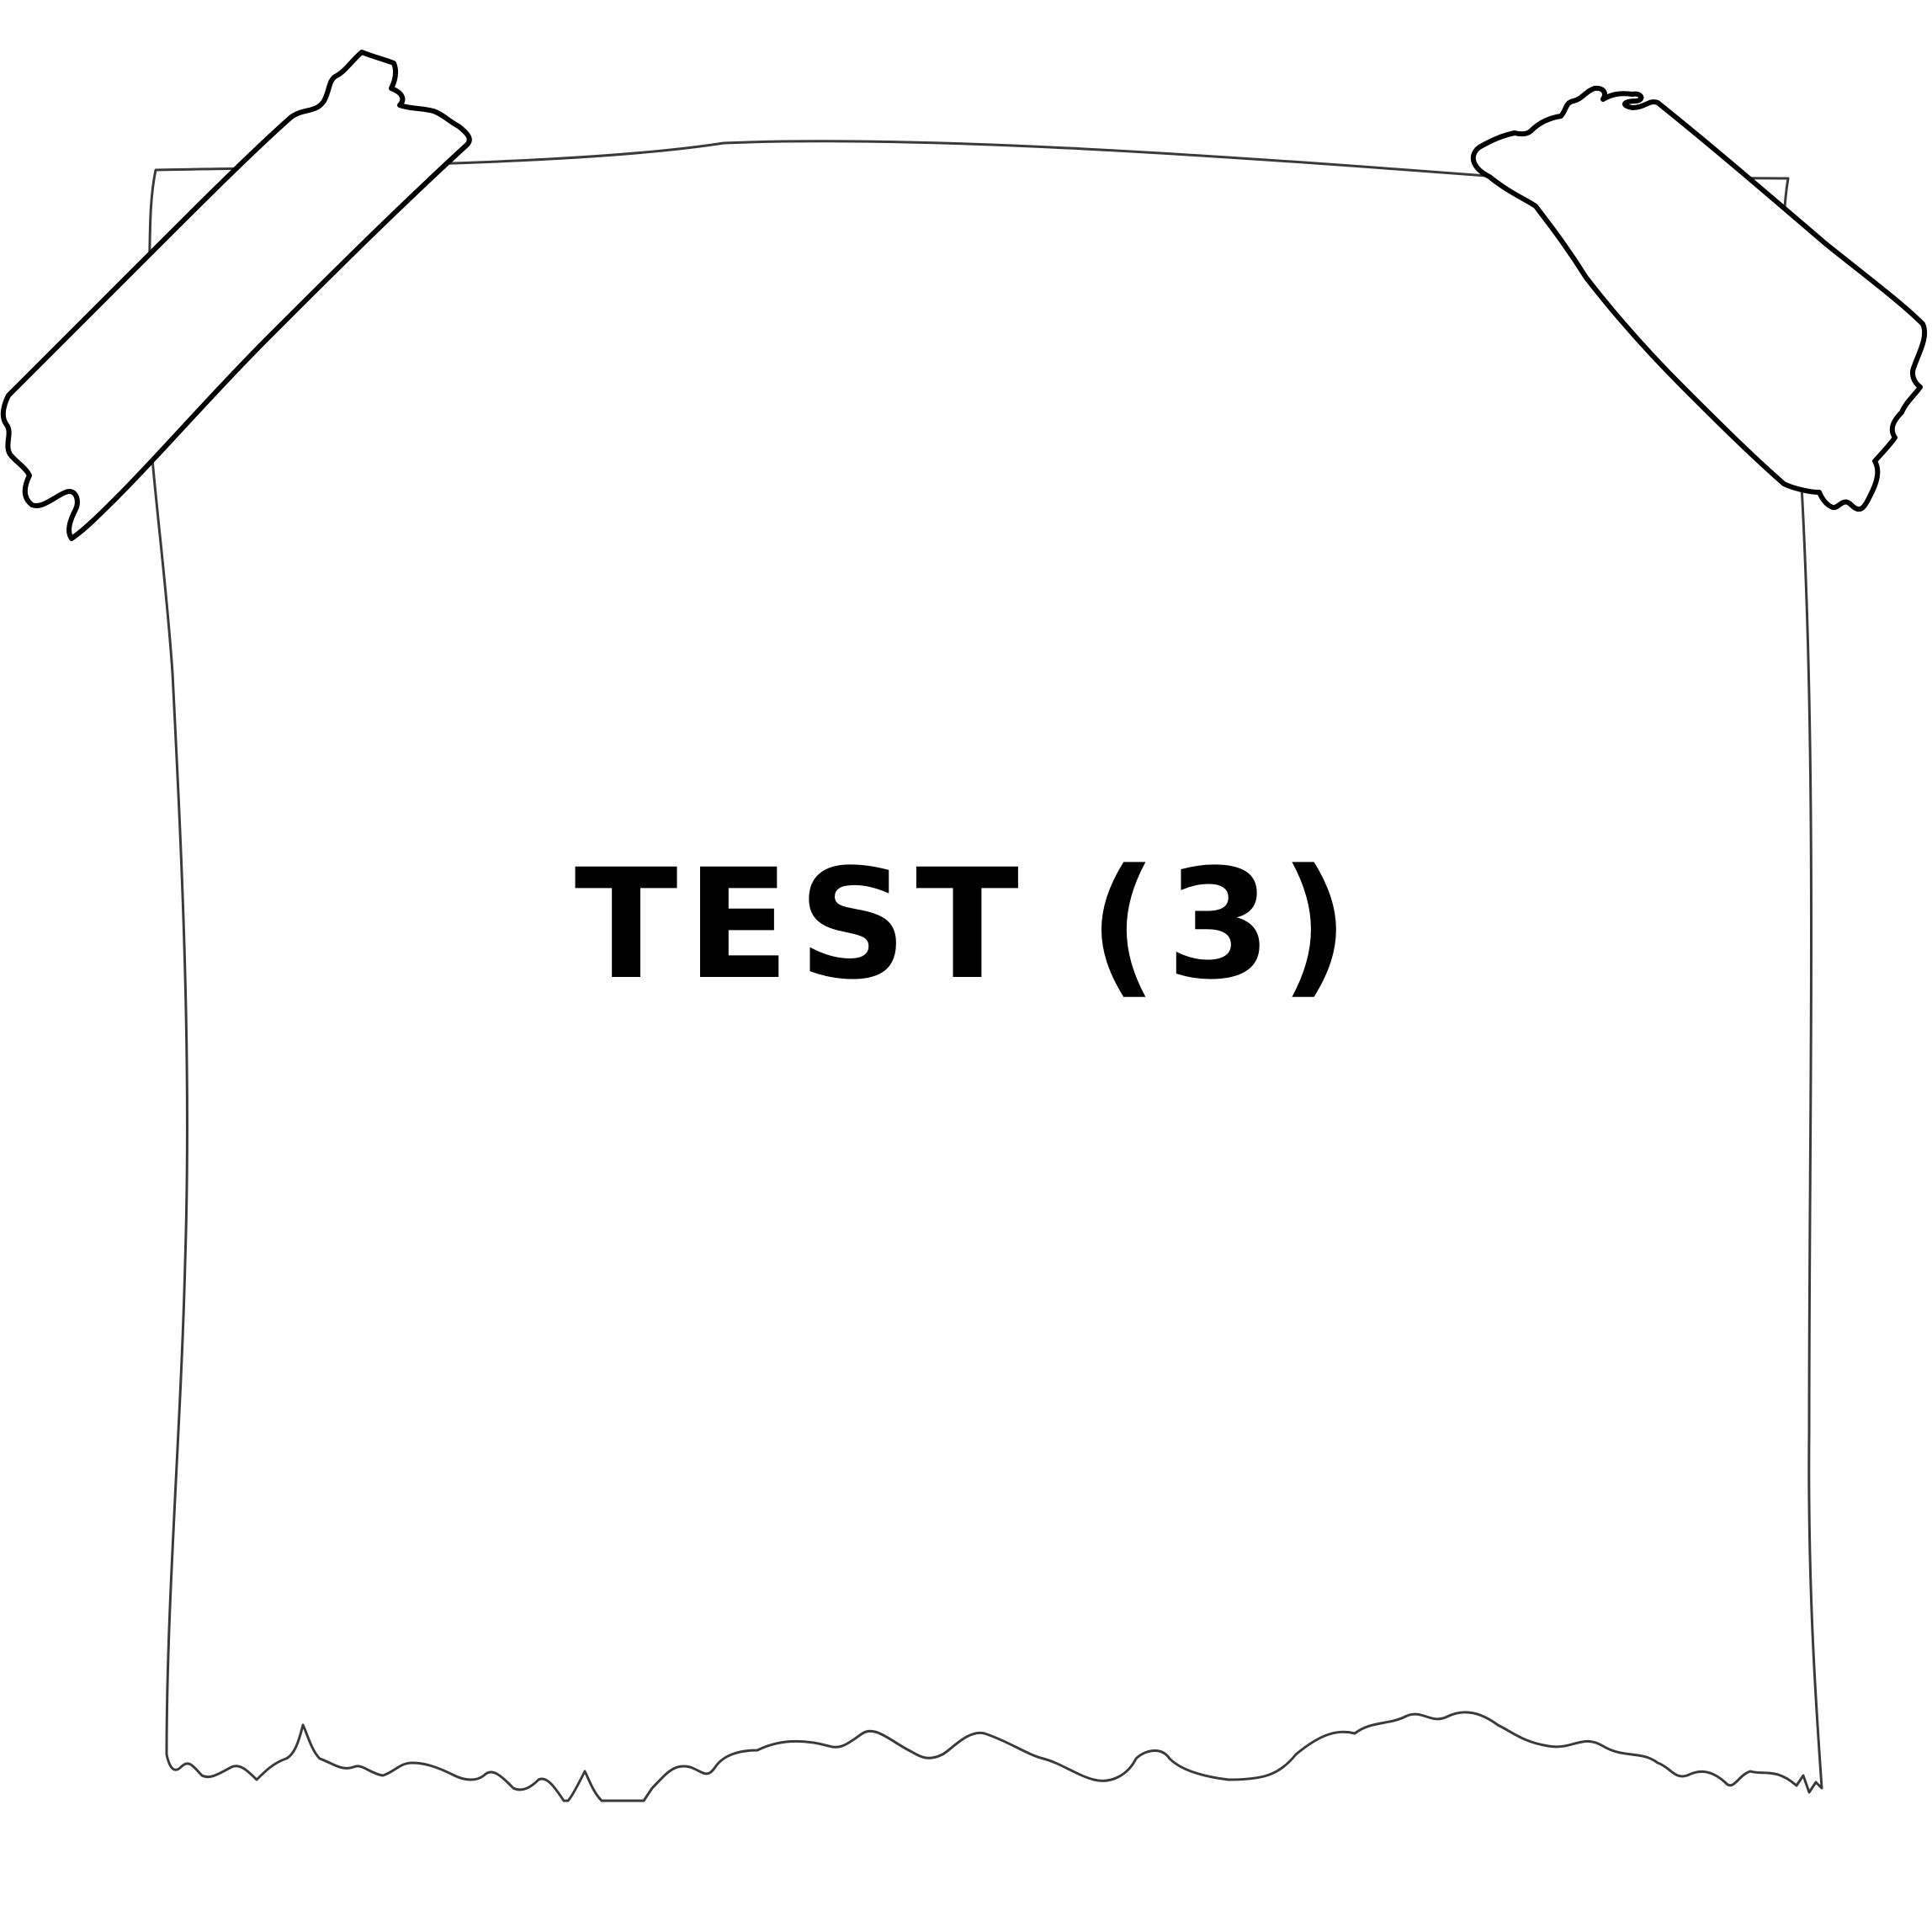 Image resolution: width=1932 pixels, height=1932 pixels. Describe the element at coordinates (966, 925) in the screenshot. I see `note-title: TEST (3)` at that location.